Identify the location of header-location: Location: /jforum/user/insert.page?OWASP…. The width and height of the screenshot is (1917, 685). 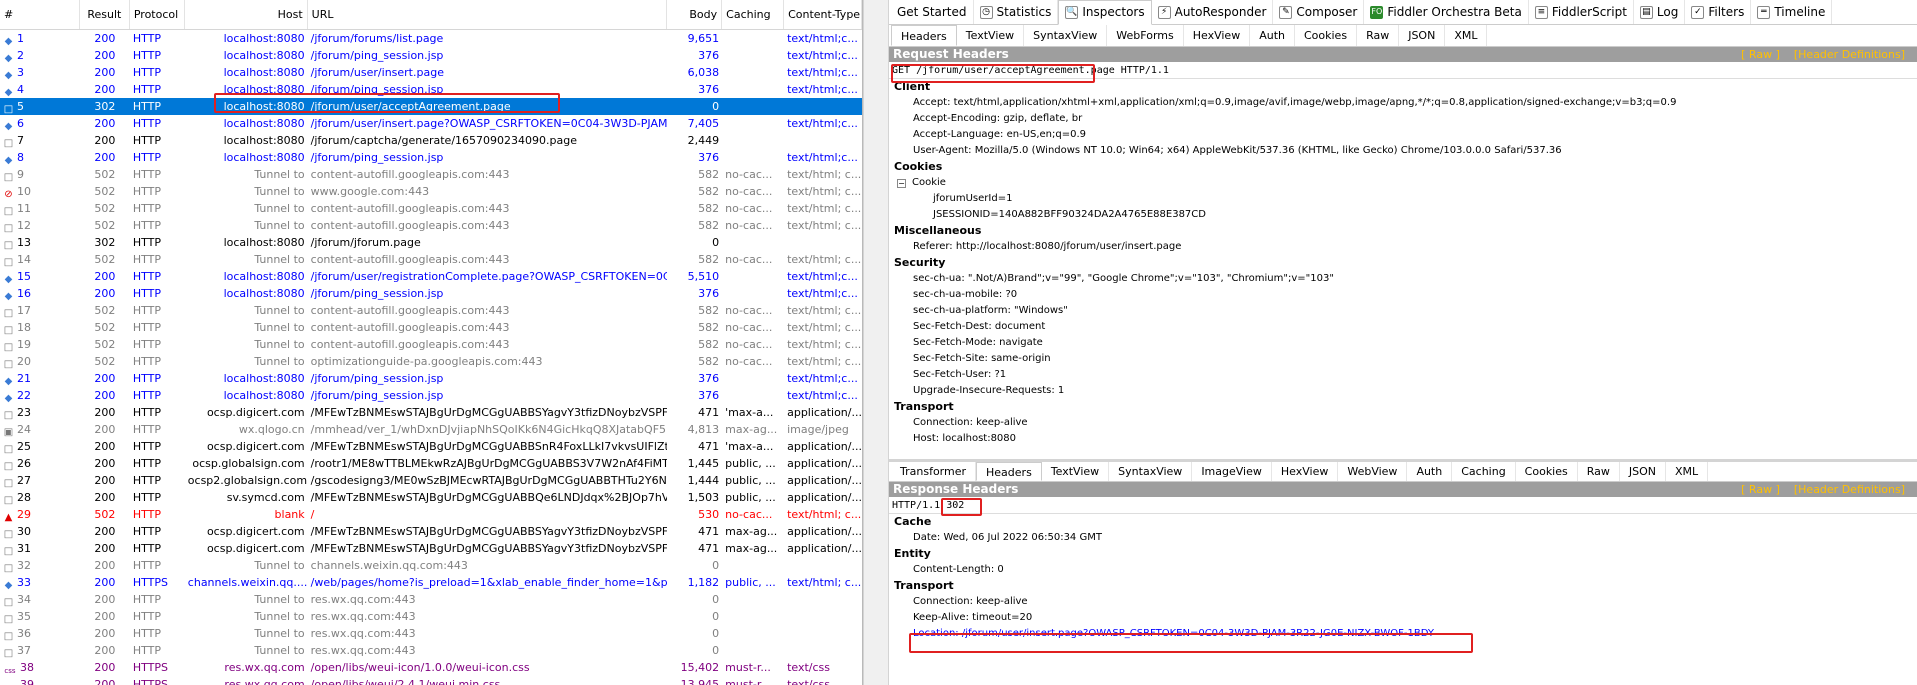
(1403, 634).